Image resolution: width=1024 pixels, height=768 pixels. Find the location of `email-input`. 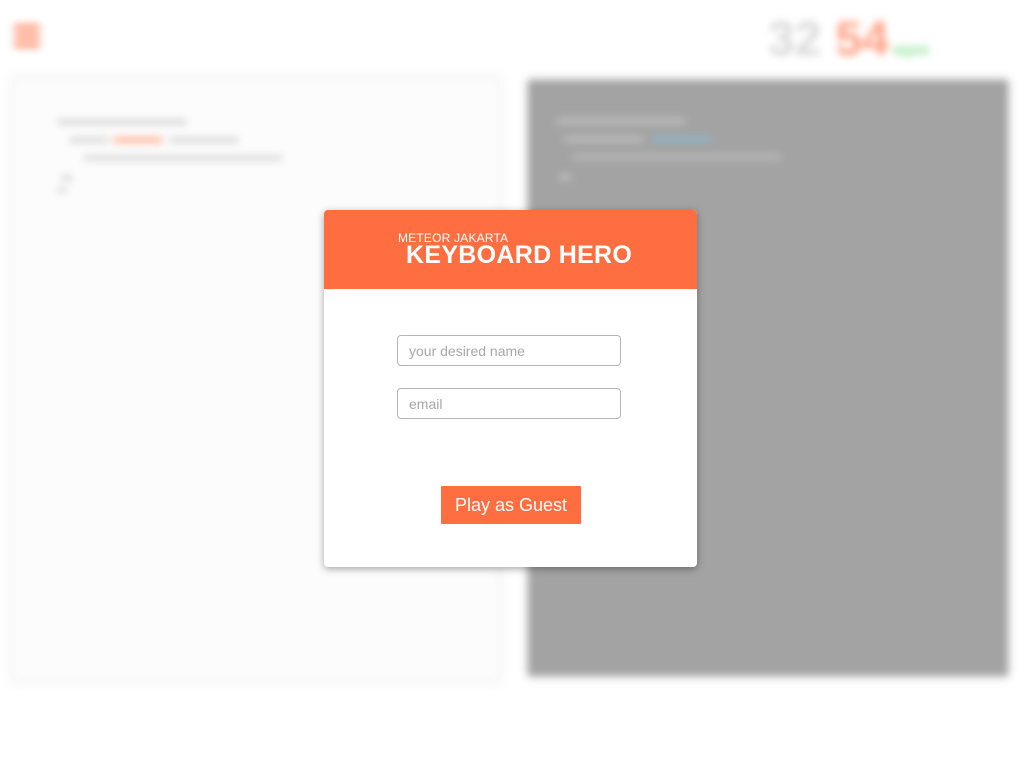

email-input is located at coordinates (509, 403).